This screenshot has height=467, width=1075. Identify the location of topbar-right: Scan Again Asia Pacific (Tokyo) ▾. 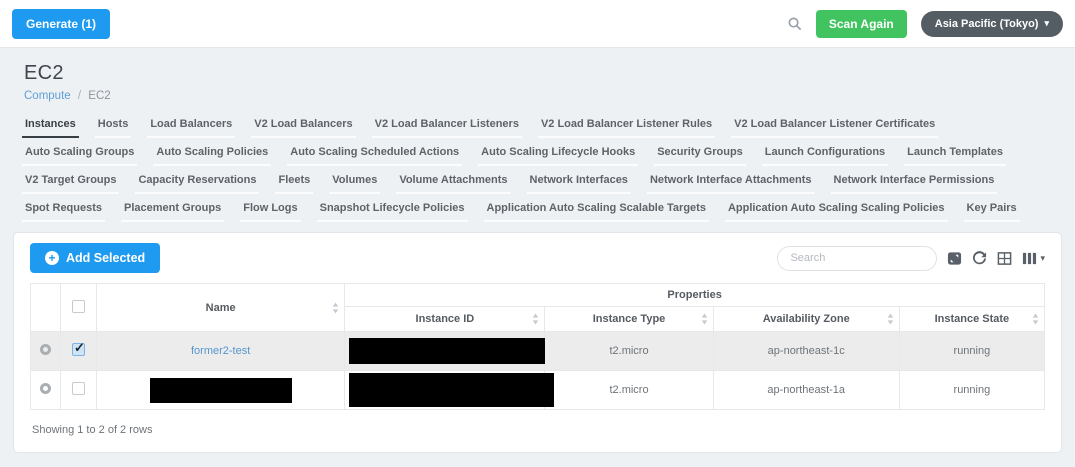
(925, 23).